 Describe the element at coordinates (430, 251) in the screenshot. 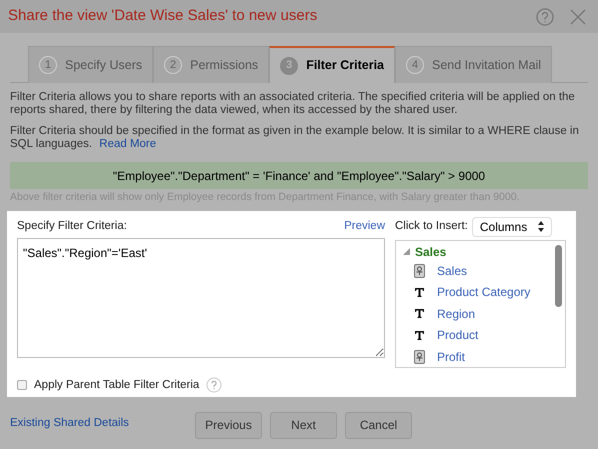

I see `table-name: Sales` at that location.